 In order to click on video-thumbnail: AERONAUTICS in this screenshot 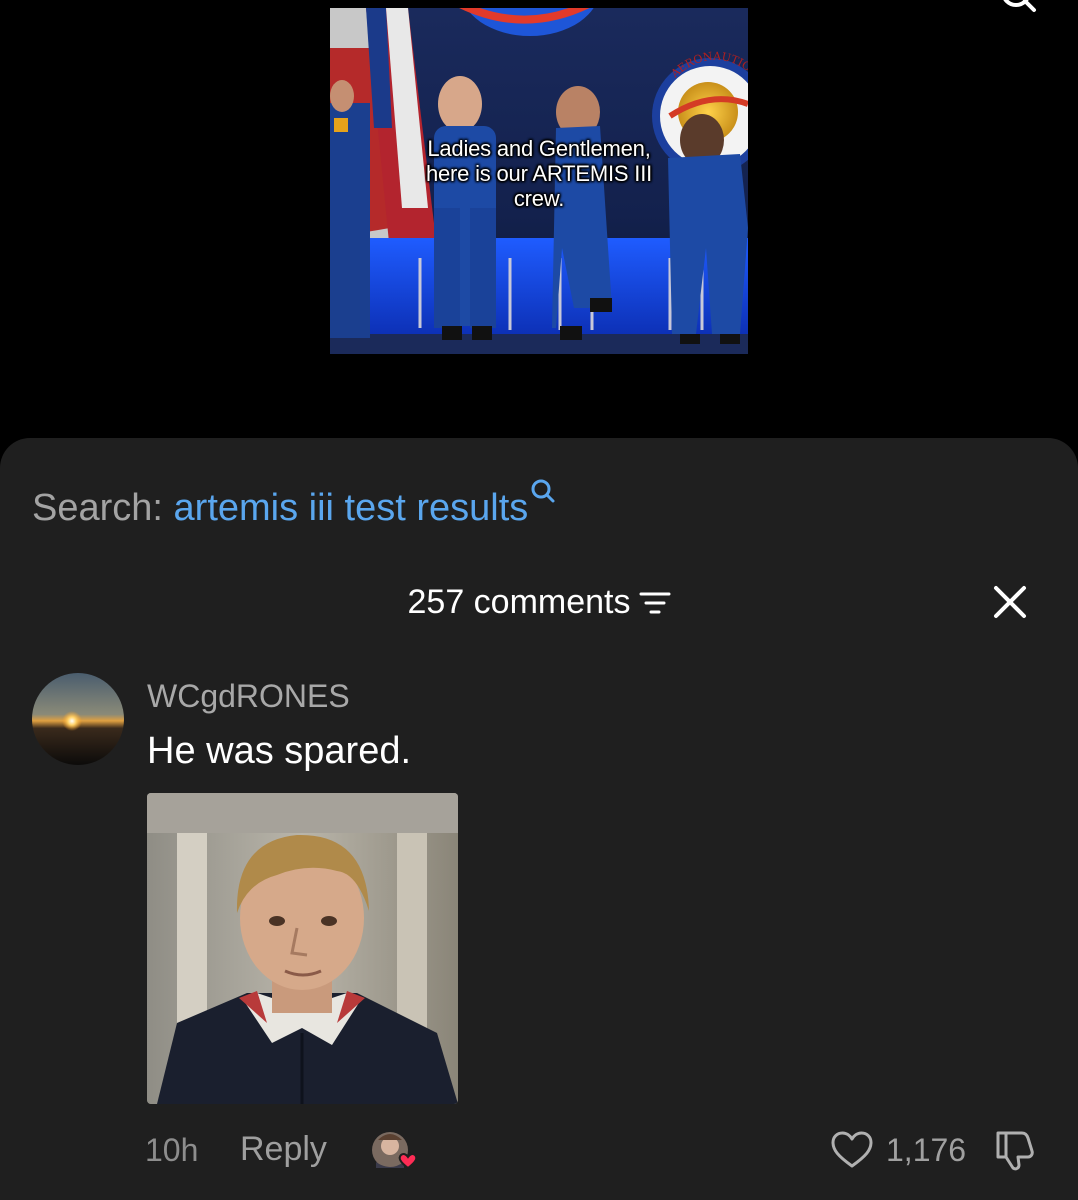, I will do `click(539, 181)`.